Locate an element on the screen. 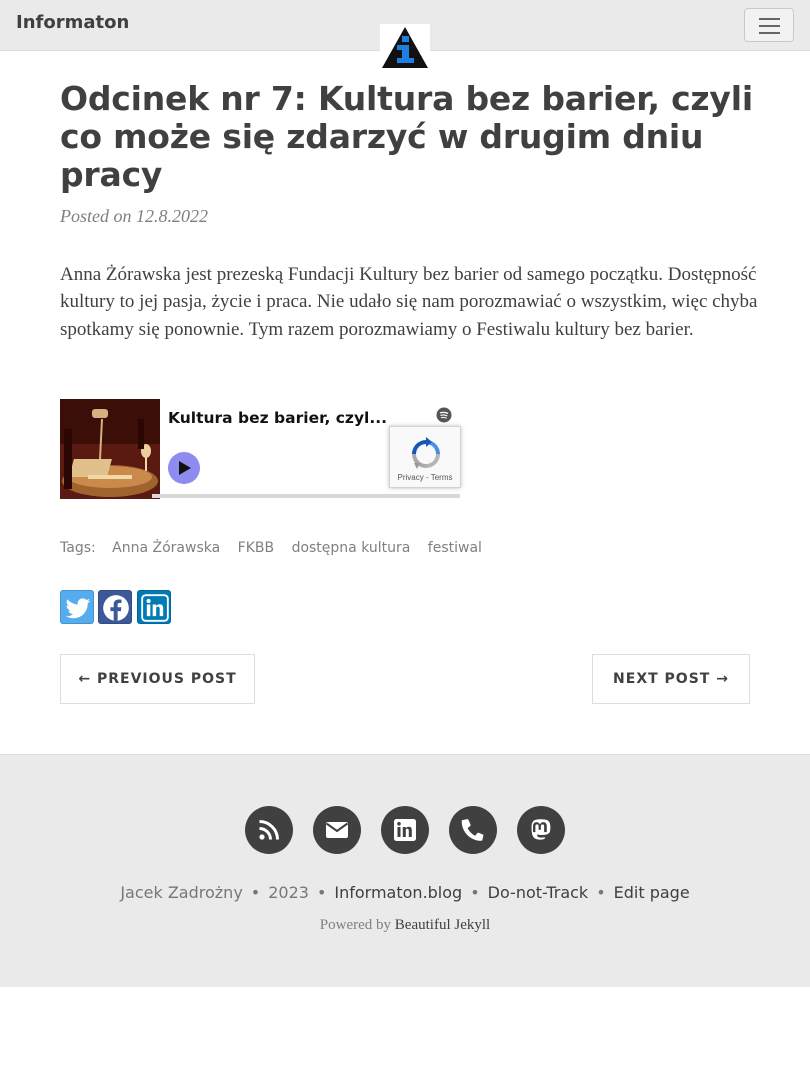 The width and height of the screenshot is (810, 1080). share-linkedin-button is located at coordinates (154, 607).